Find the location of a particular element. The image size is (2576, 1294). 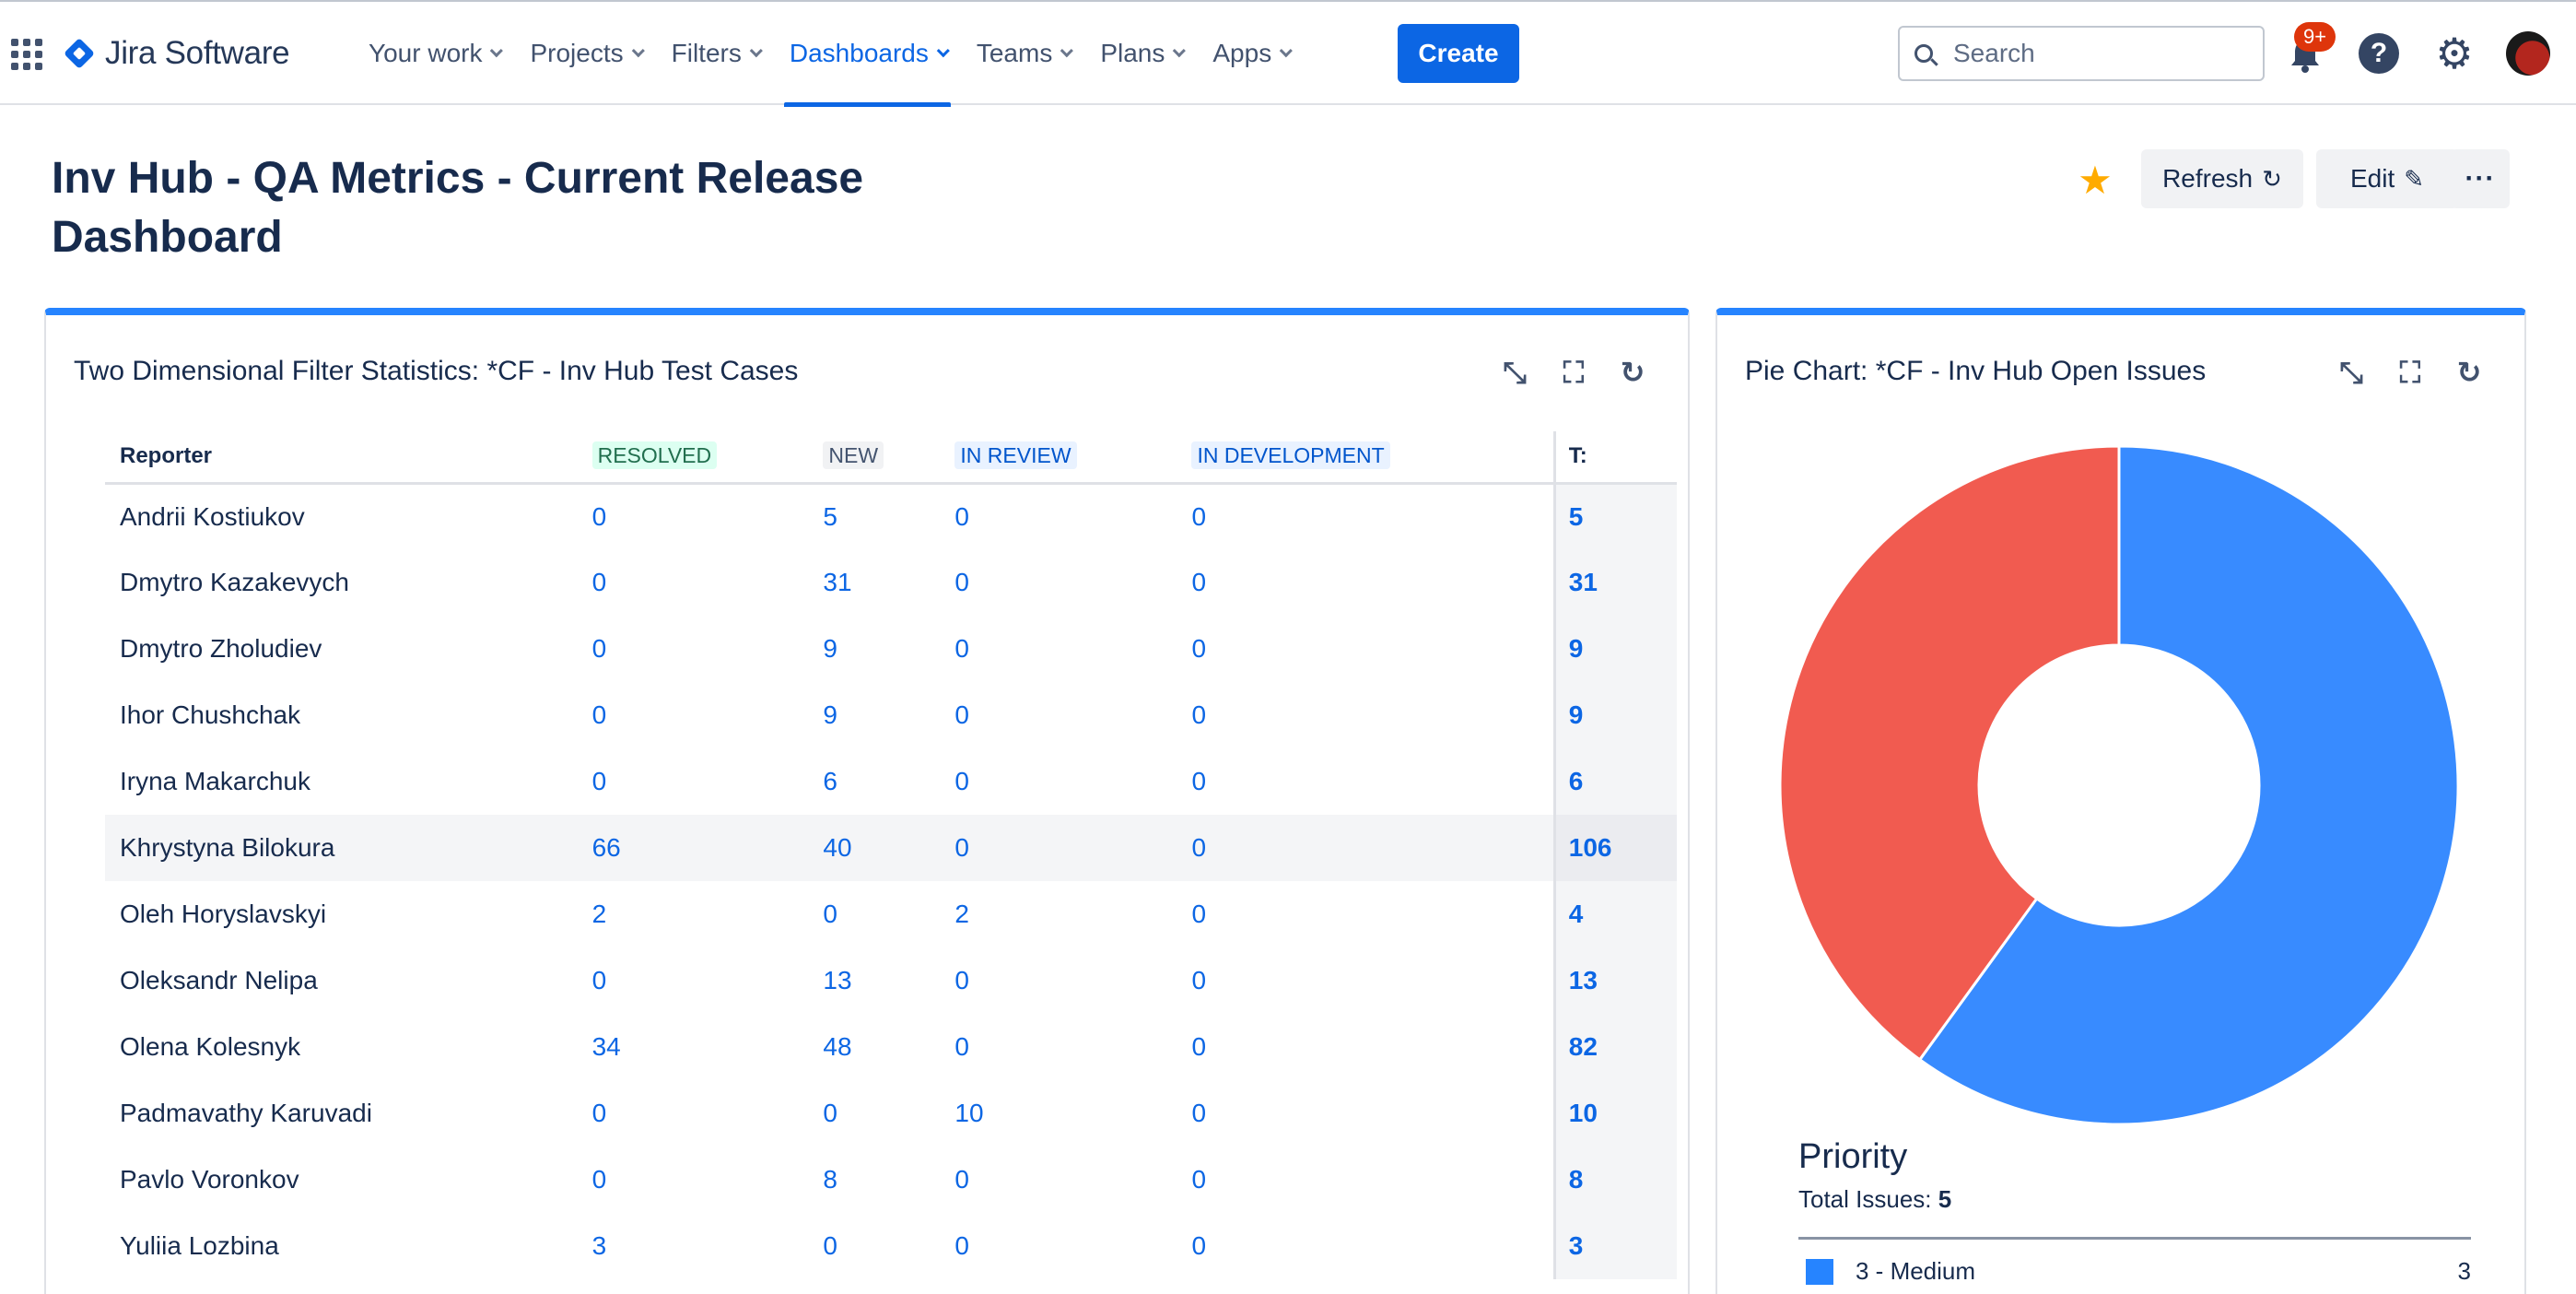

total-link: 10 is located at coordinates (1583, 1113).